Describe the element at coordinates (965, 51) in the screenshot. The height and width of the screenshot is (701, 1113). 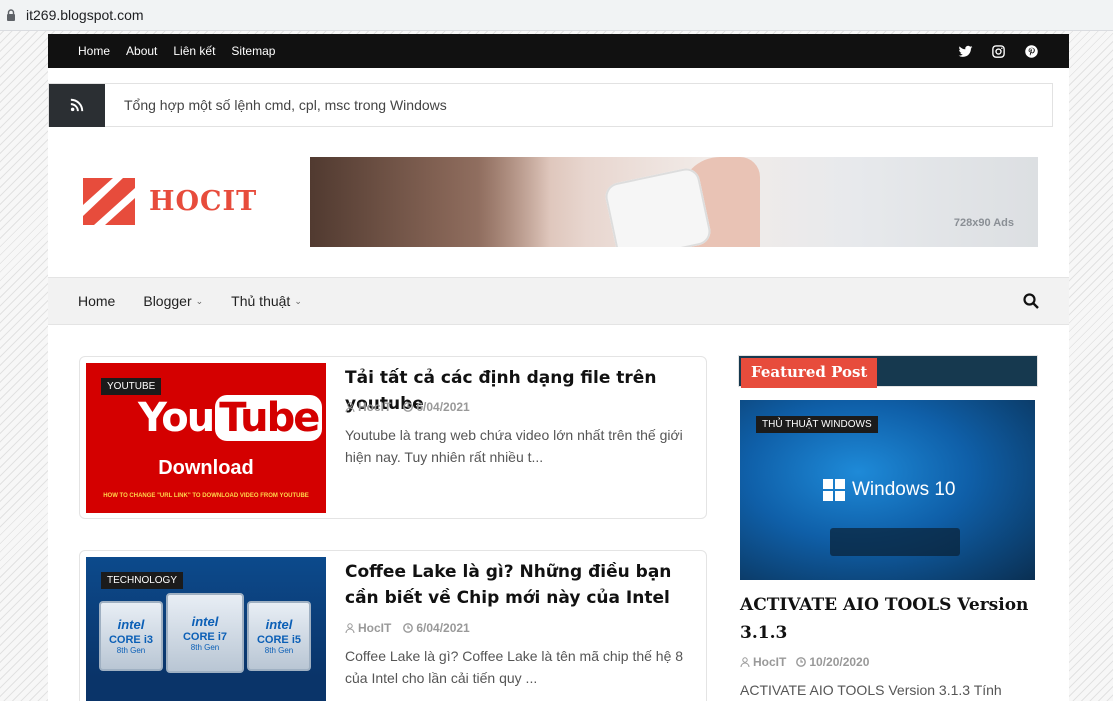
I see `twitter-icon` at that location.